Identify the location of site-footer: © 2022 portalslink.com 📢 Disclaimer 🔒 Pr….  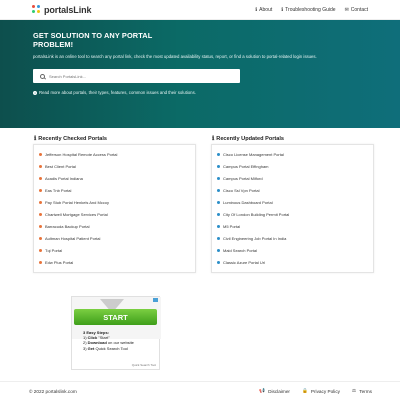
(200, 390).